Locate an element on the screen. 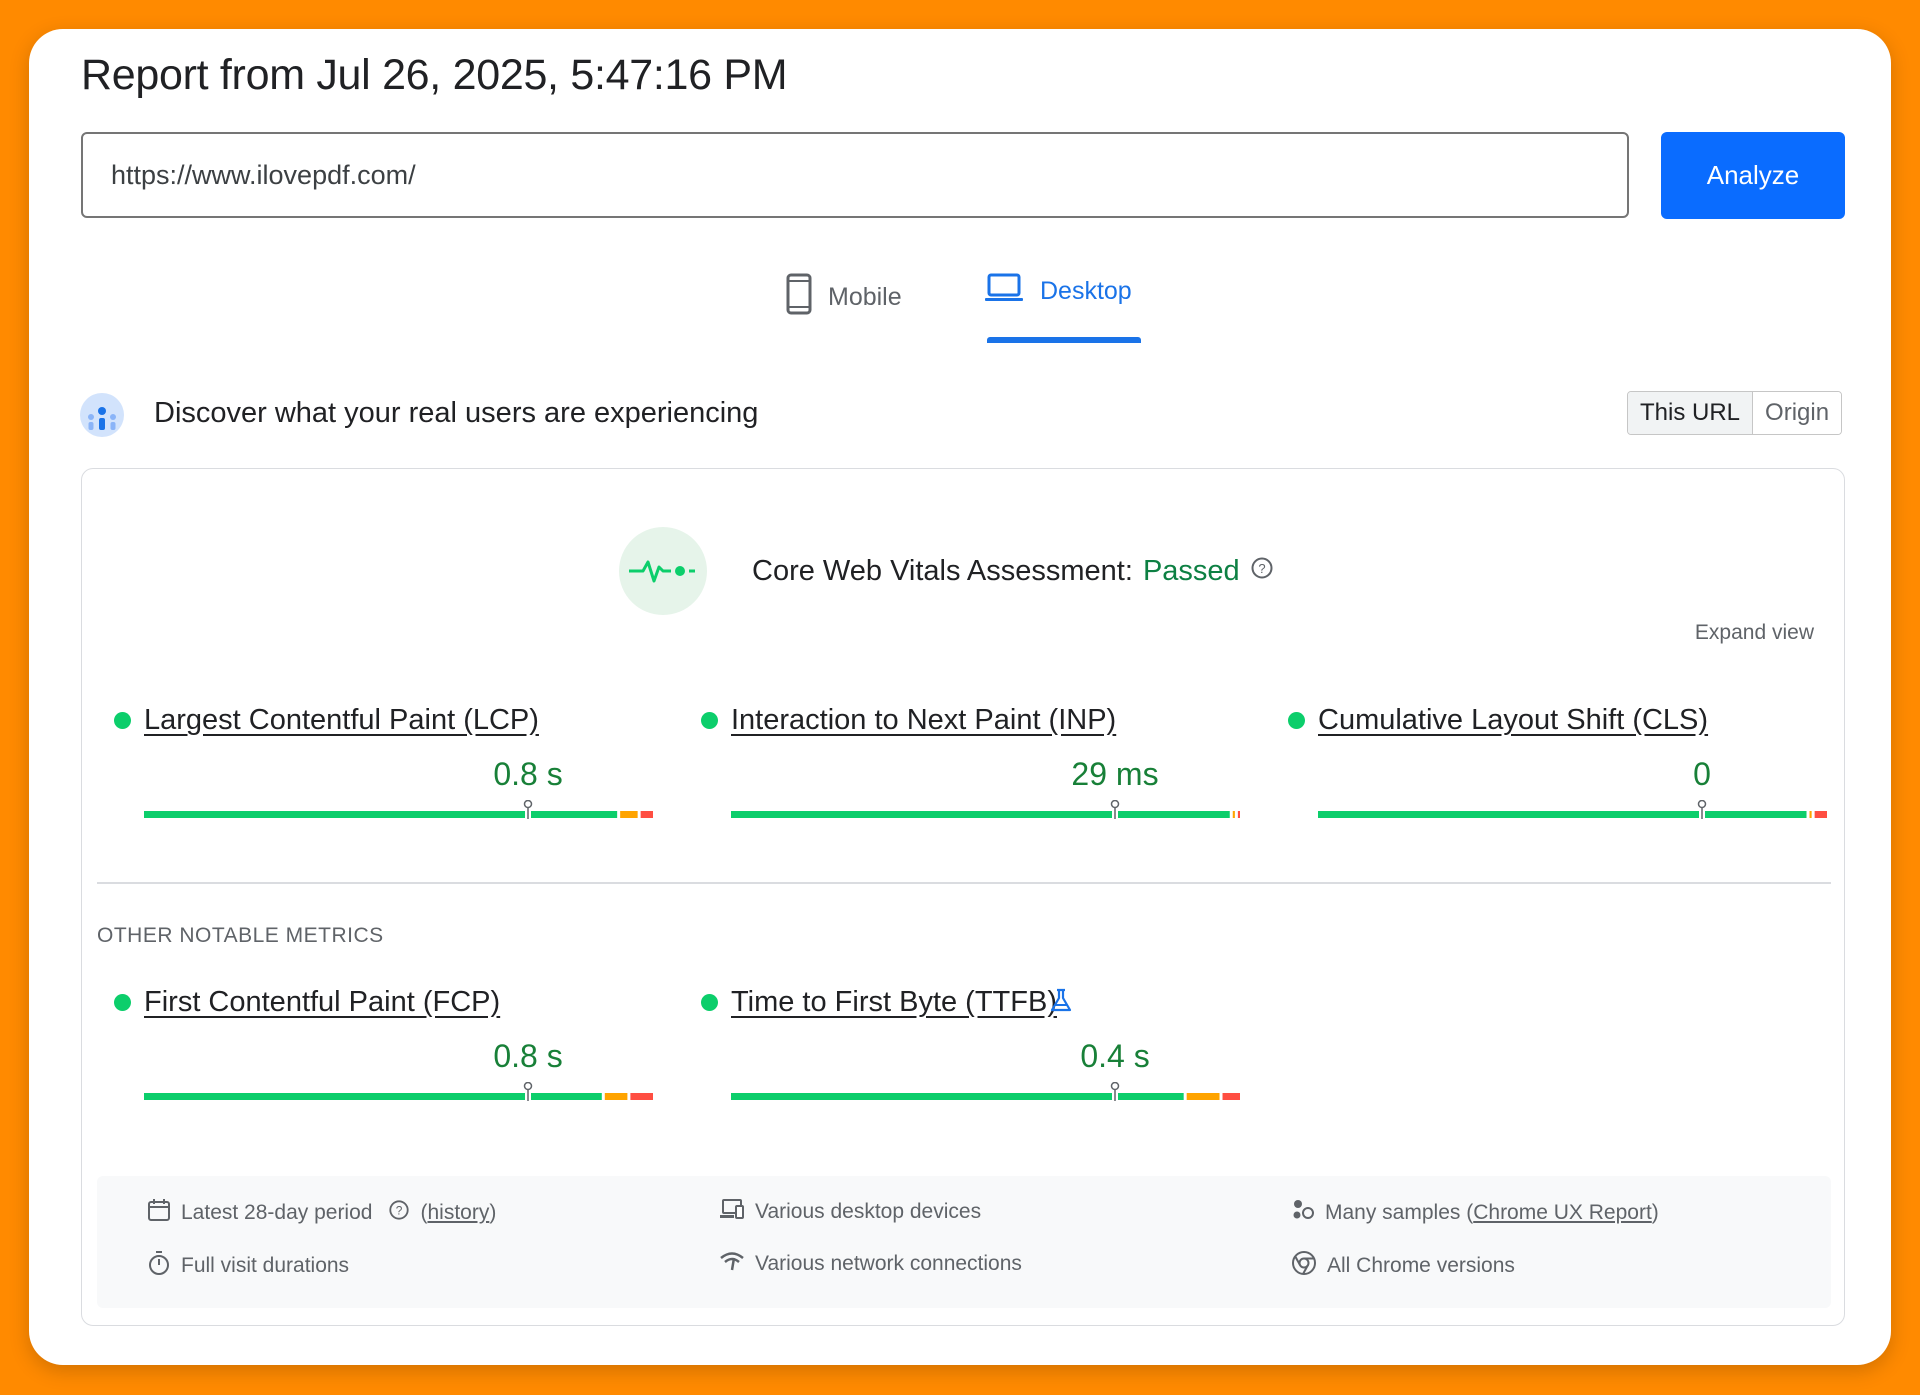 This screenshot has height=1395, width=1920. network-info: Various network connections is located at coordinates (870, 1264).